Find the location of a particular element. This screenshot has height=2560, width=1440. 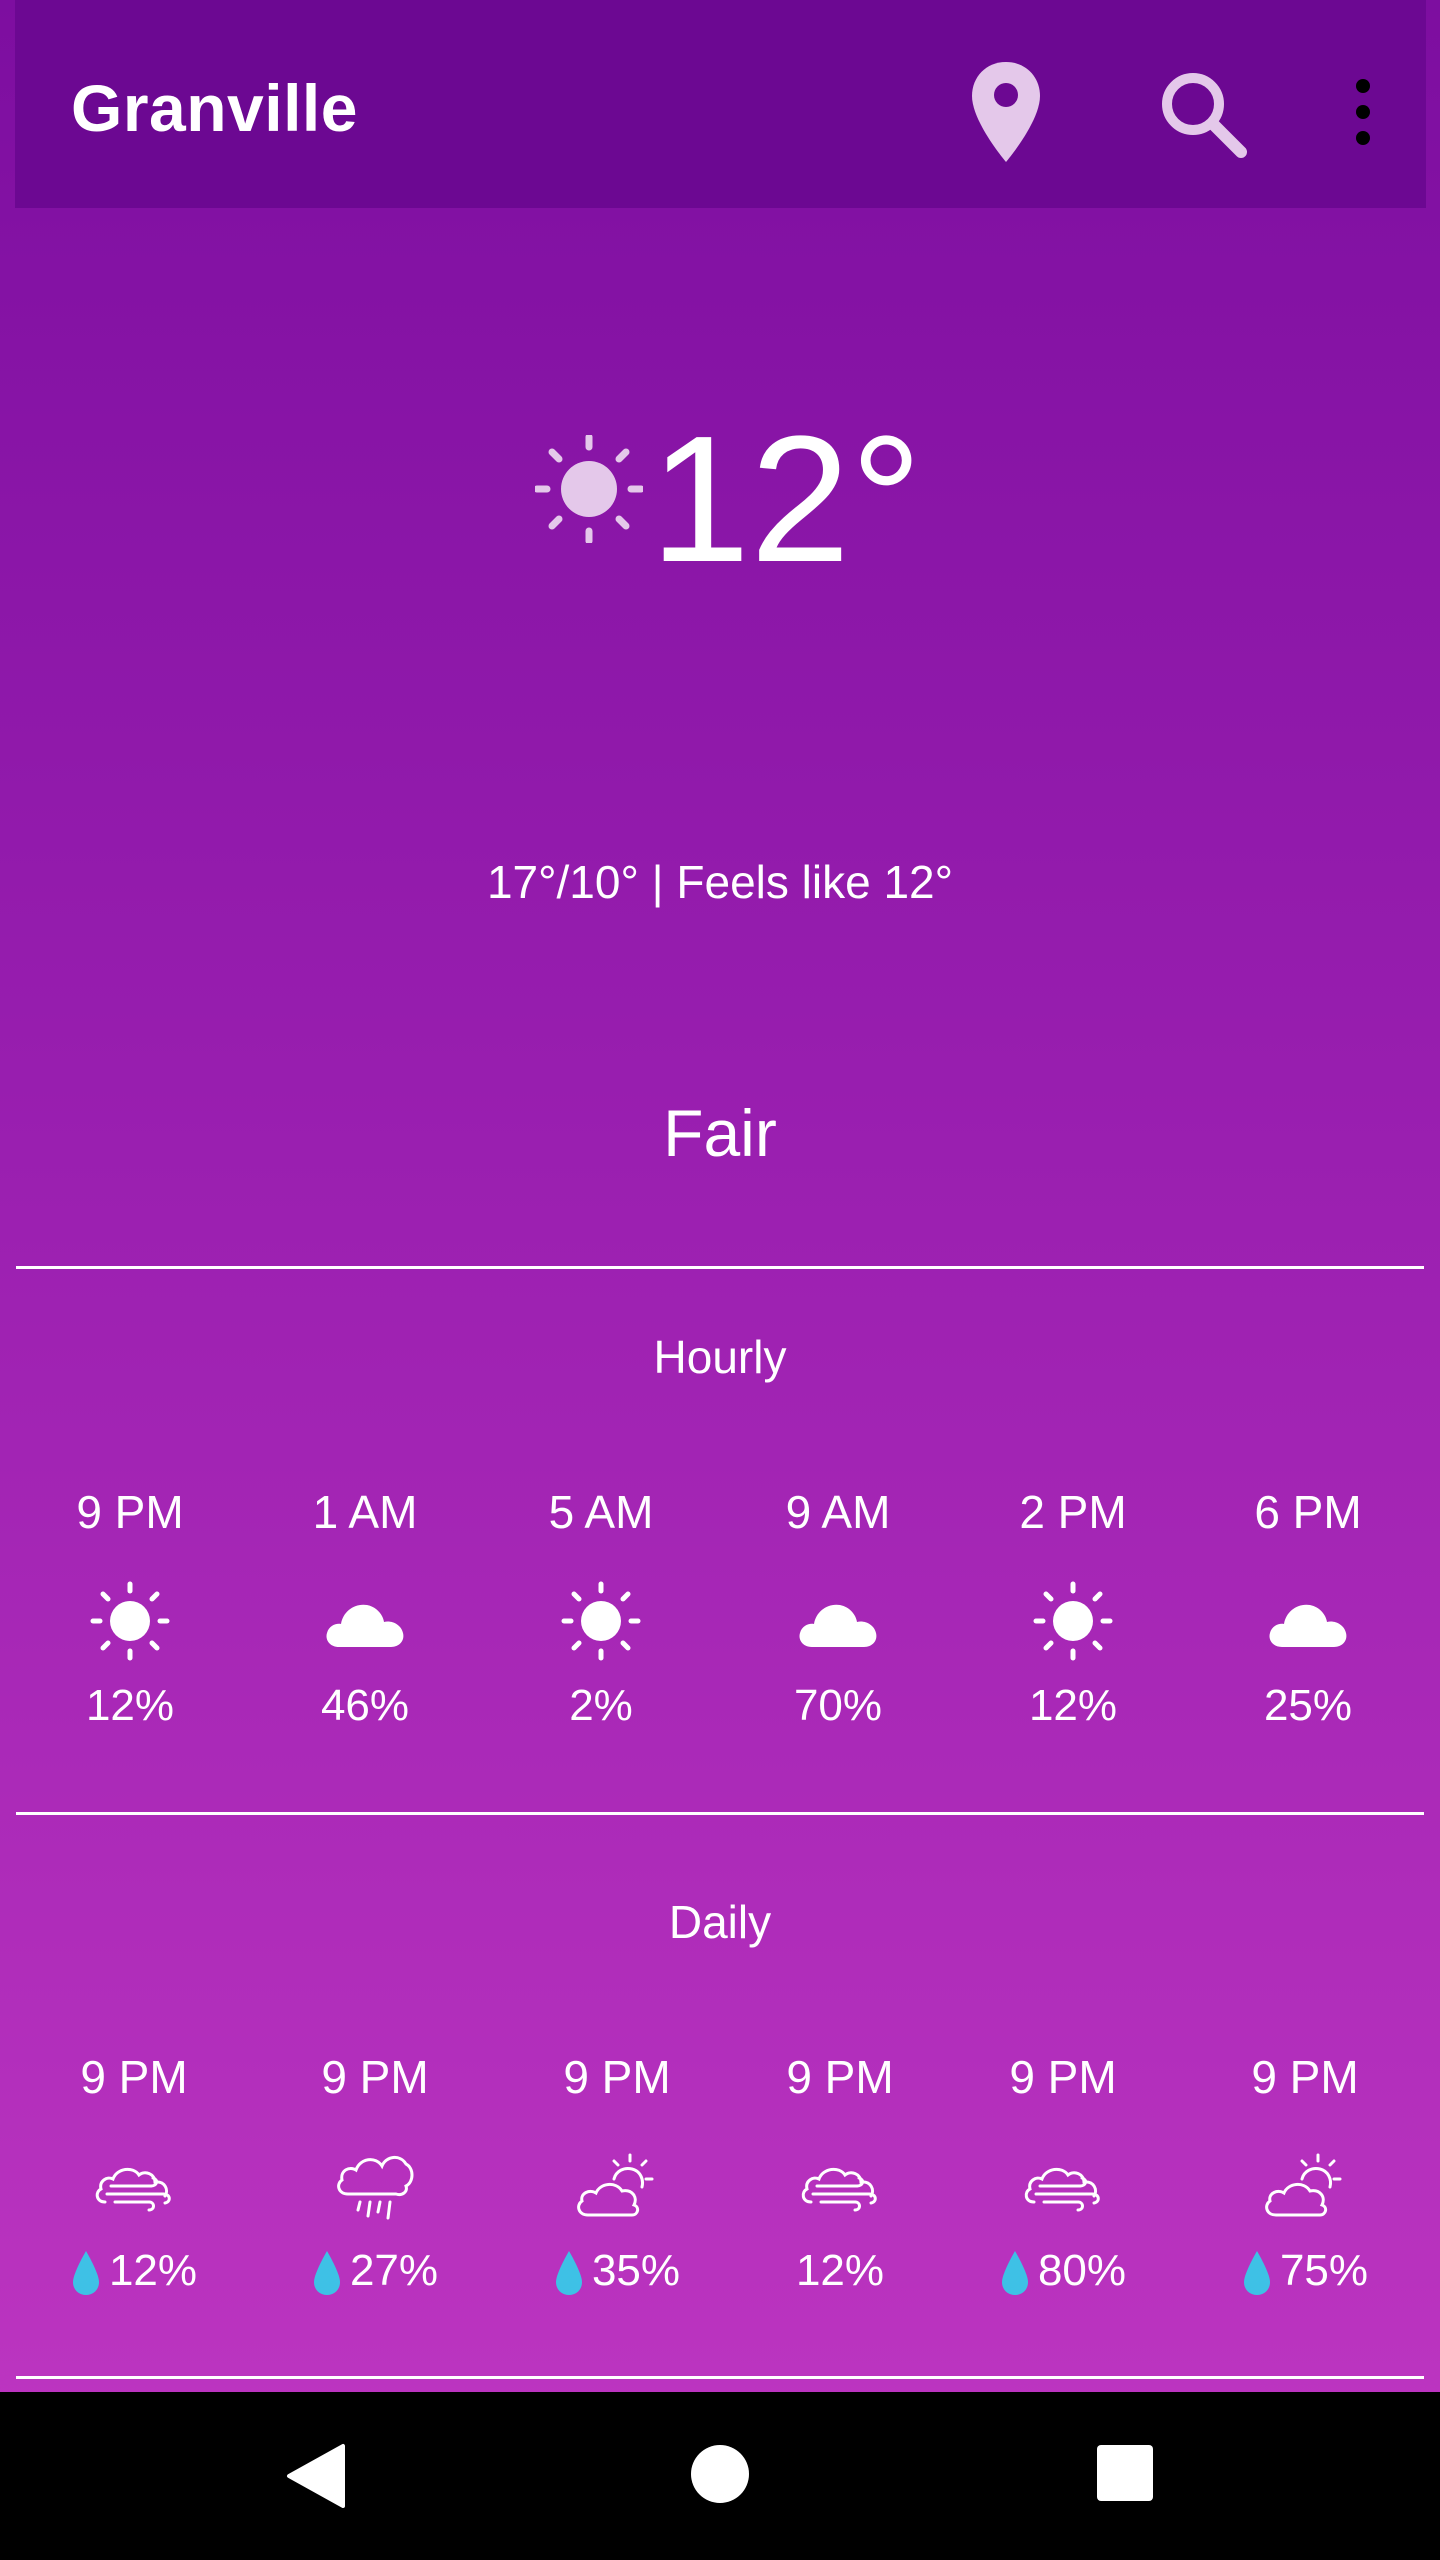

daily-percent: 80% is located at coordinates (1063, 2271).